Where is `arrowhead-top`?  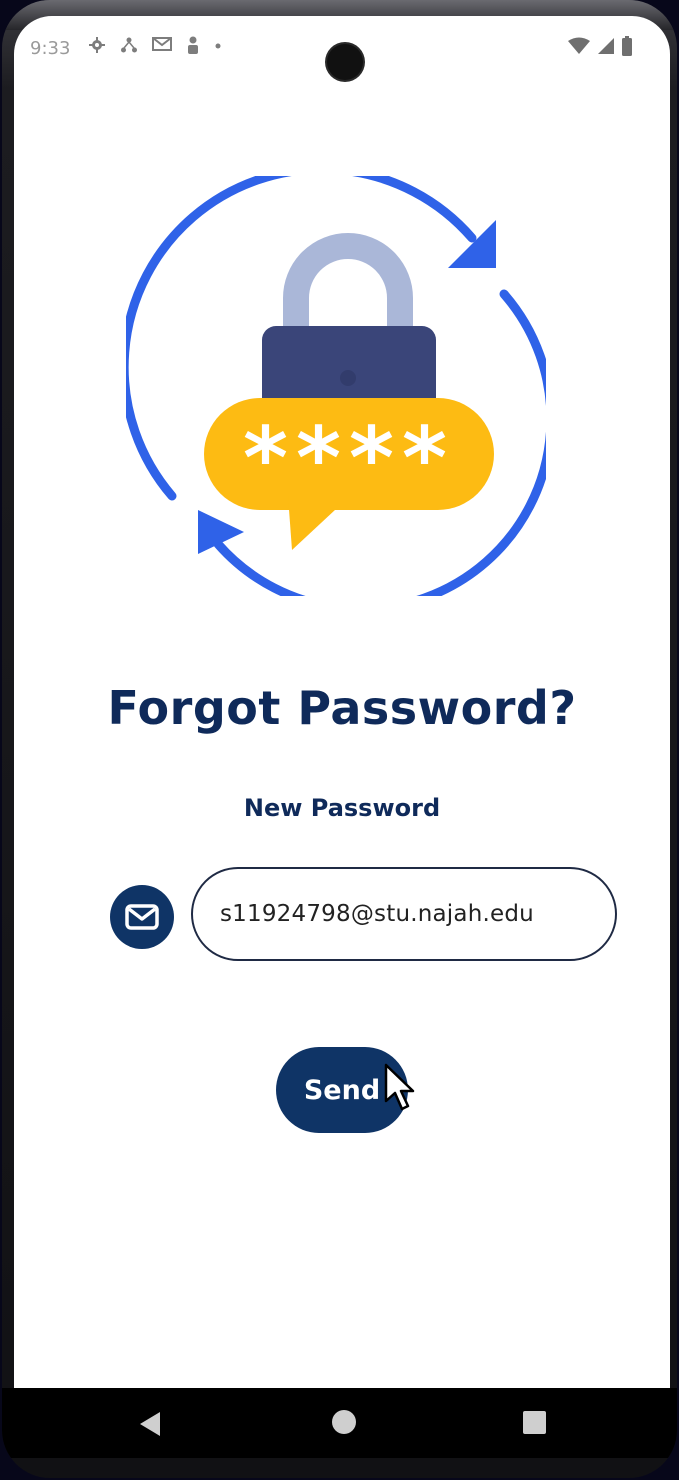
arrowhead-top is located at coordinates (472, 244).